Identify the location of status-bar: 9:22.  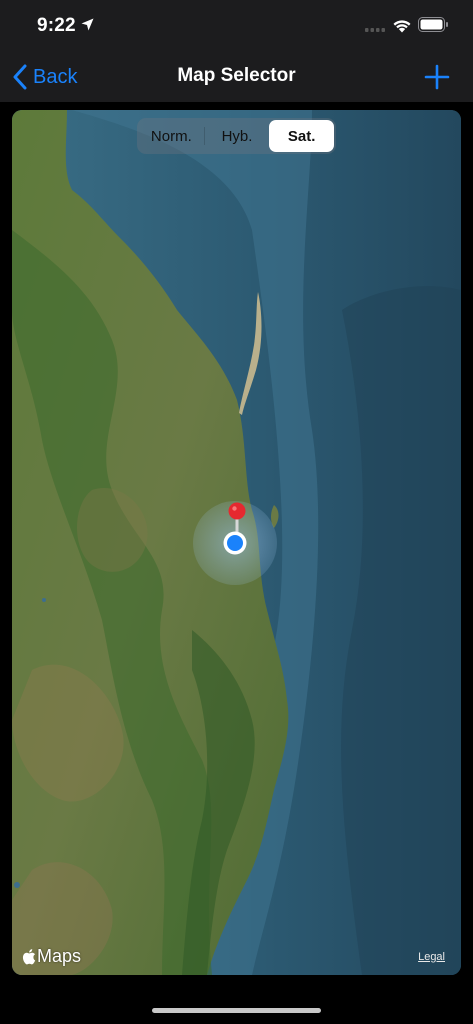
(236, 26).